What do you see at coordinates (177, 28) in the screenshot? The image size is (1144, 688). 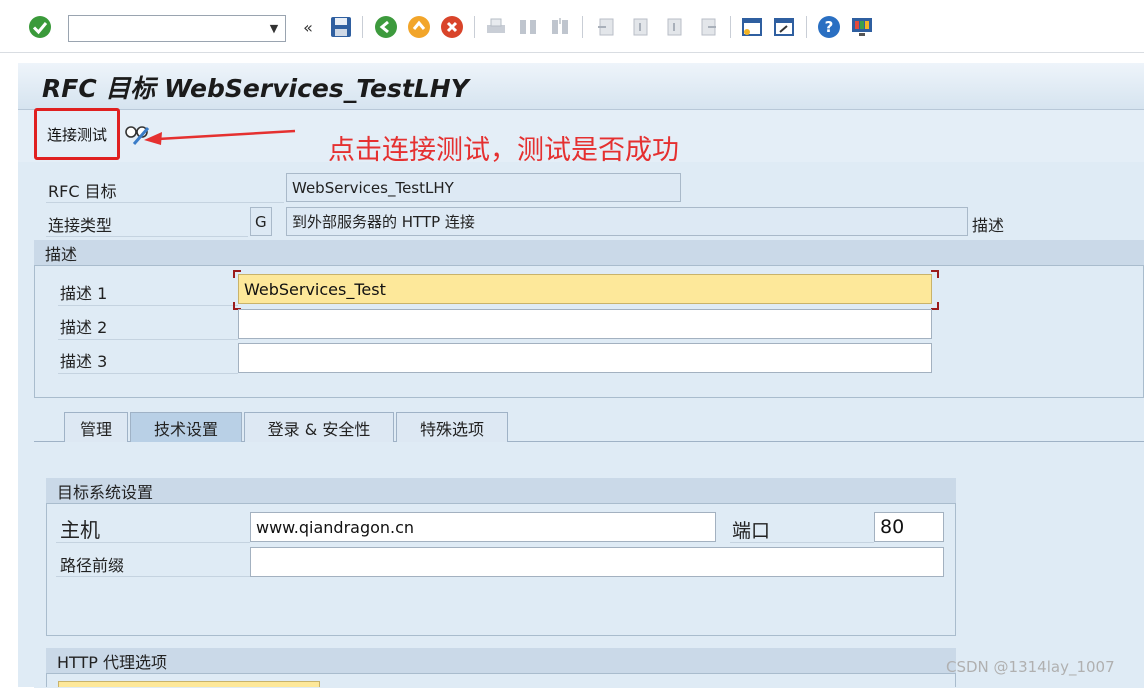 I see `command-field` at bounding box center [177, 28].